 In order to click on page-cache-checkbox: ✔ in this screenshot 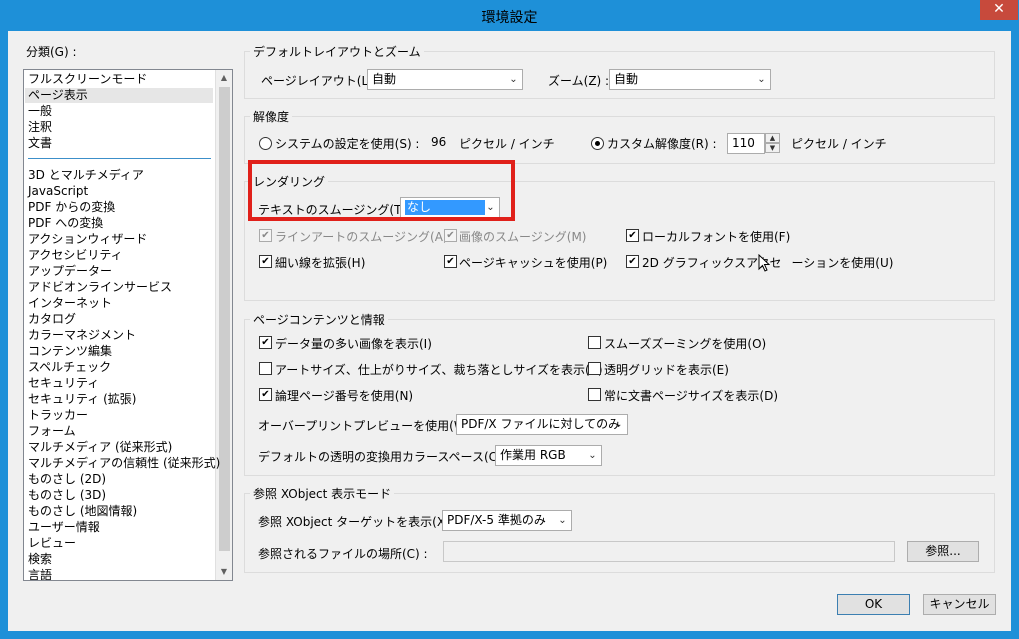, I will do `click(450, 261)`.